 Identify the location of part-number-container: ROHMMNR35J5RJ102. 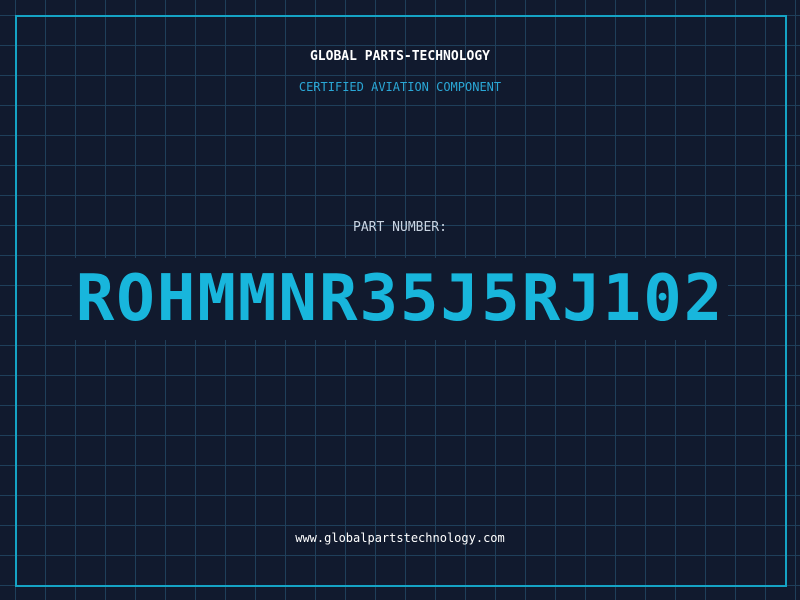
(400, 299).